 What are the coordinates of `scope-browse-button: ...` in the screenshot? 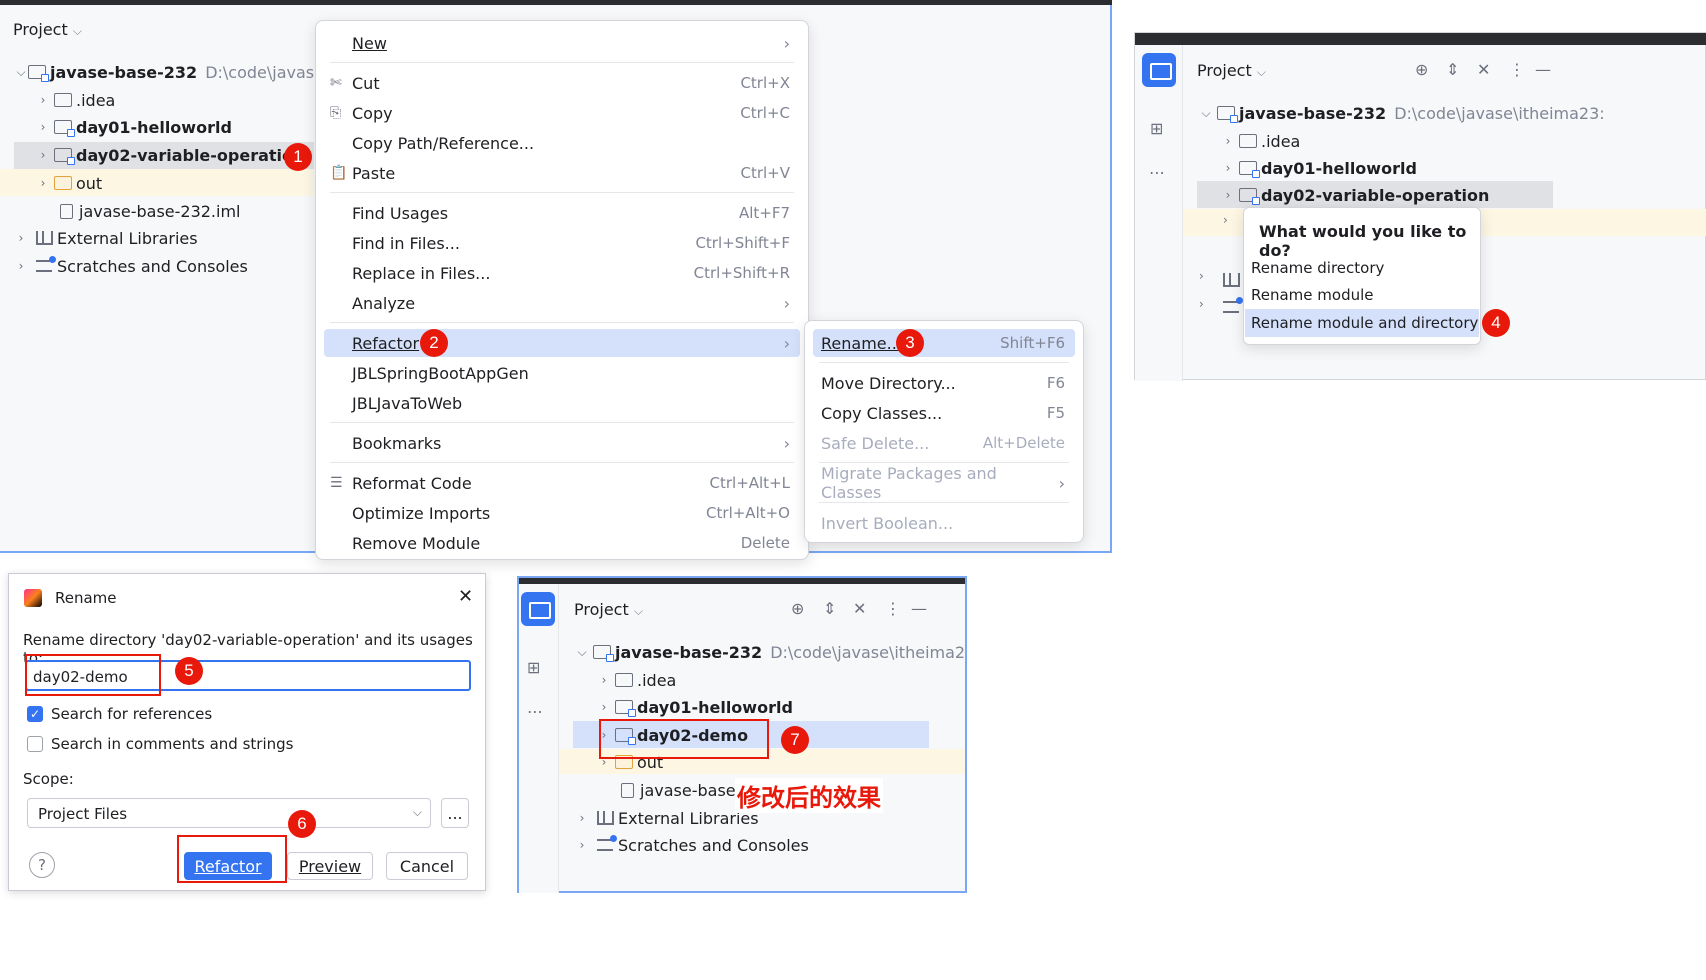 It's located at (455, 813).